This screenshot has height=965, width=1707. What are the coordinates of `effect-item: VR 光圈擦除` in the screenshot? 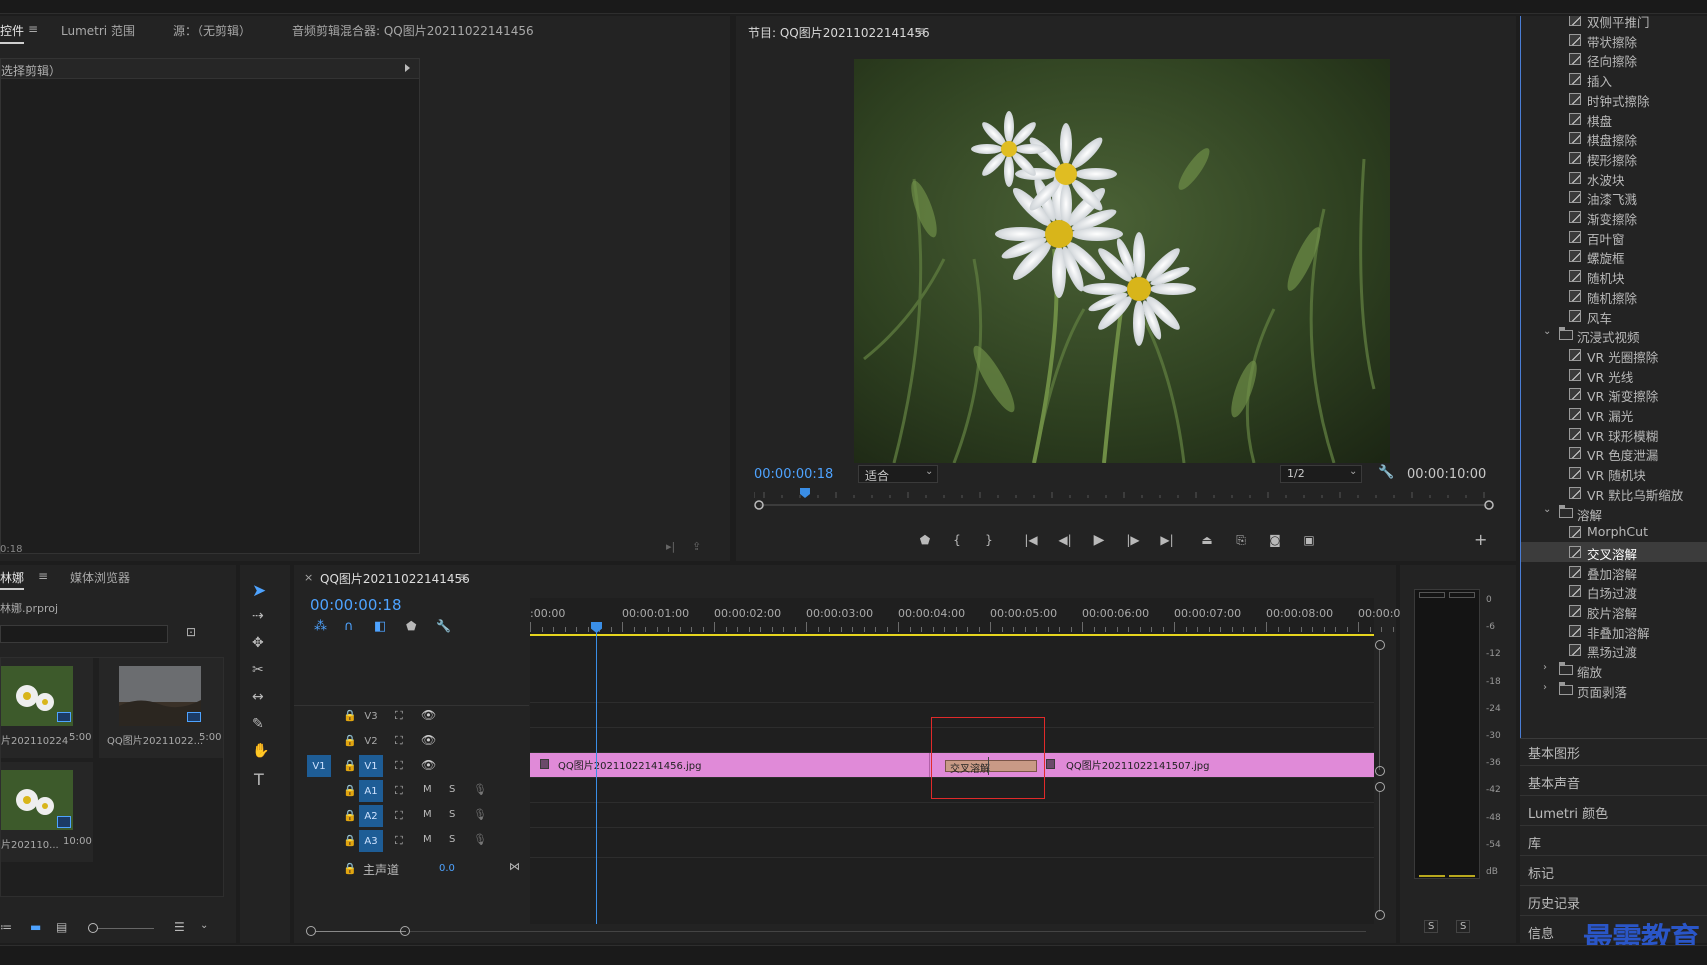 It's located at (1614, 355).